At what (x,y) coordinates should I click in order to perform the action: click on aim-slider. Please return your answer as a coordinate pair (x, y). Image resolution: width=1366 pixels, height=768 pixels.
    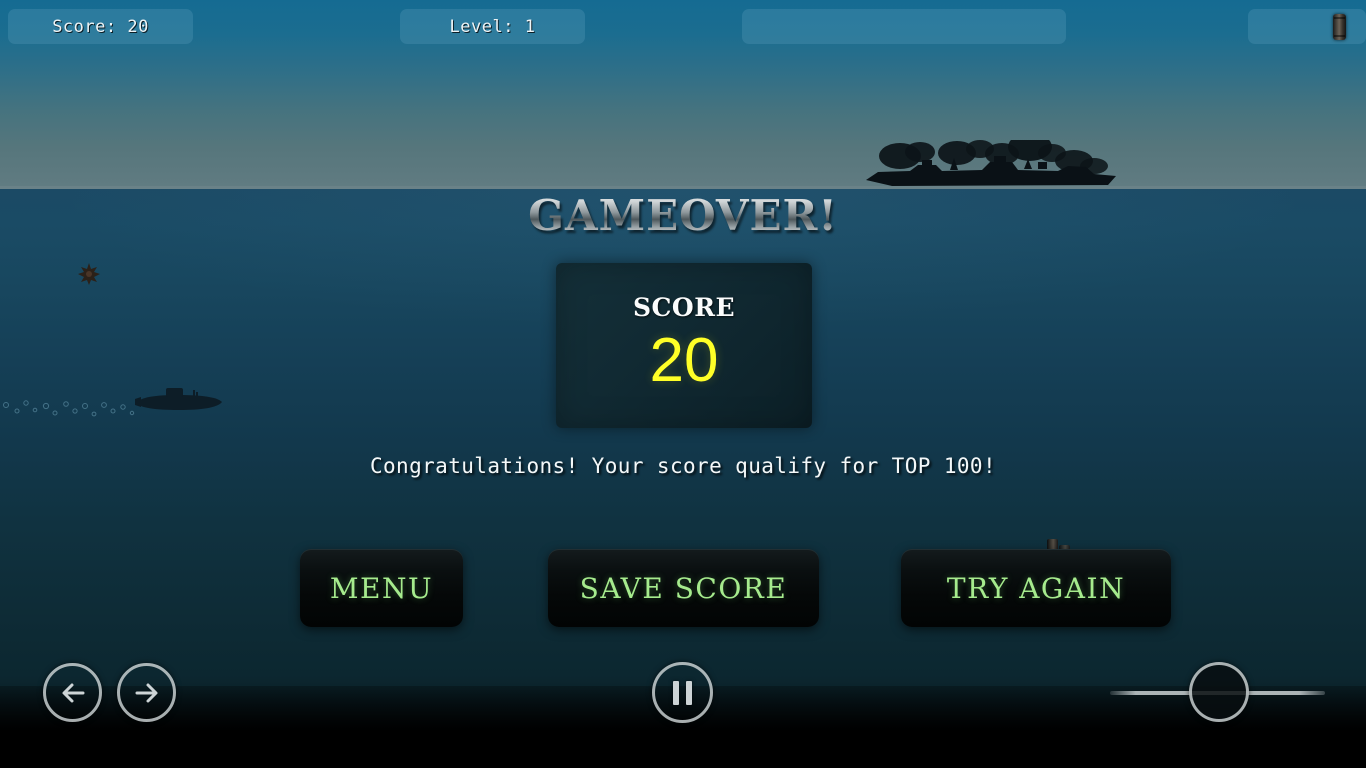
    Looking at the image, I should click on (1217, 693).